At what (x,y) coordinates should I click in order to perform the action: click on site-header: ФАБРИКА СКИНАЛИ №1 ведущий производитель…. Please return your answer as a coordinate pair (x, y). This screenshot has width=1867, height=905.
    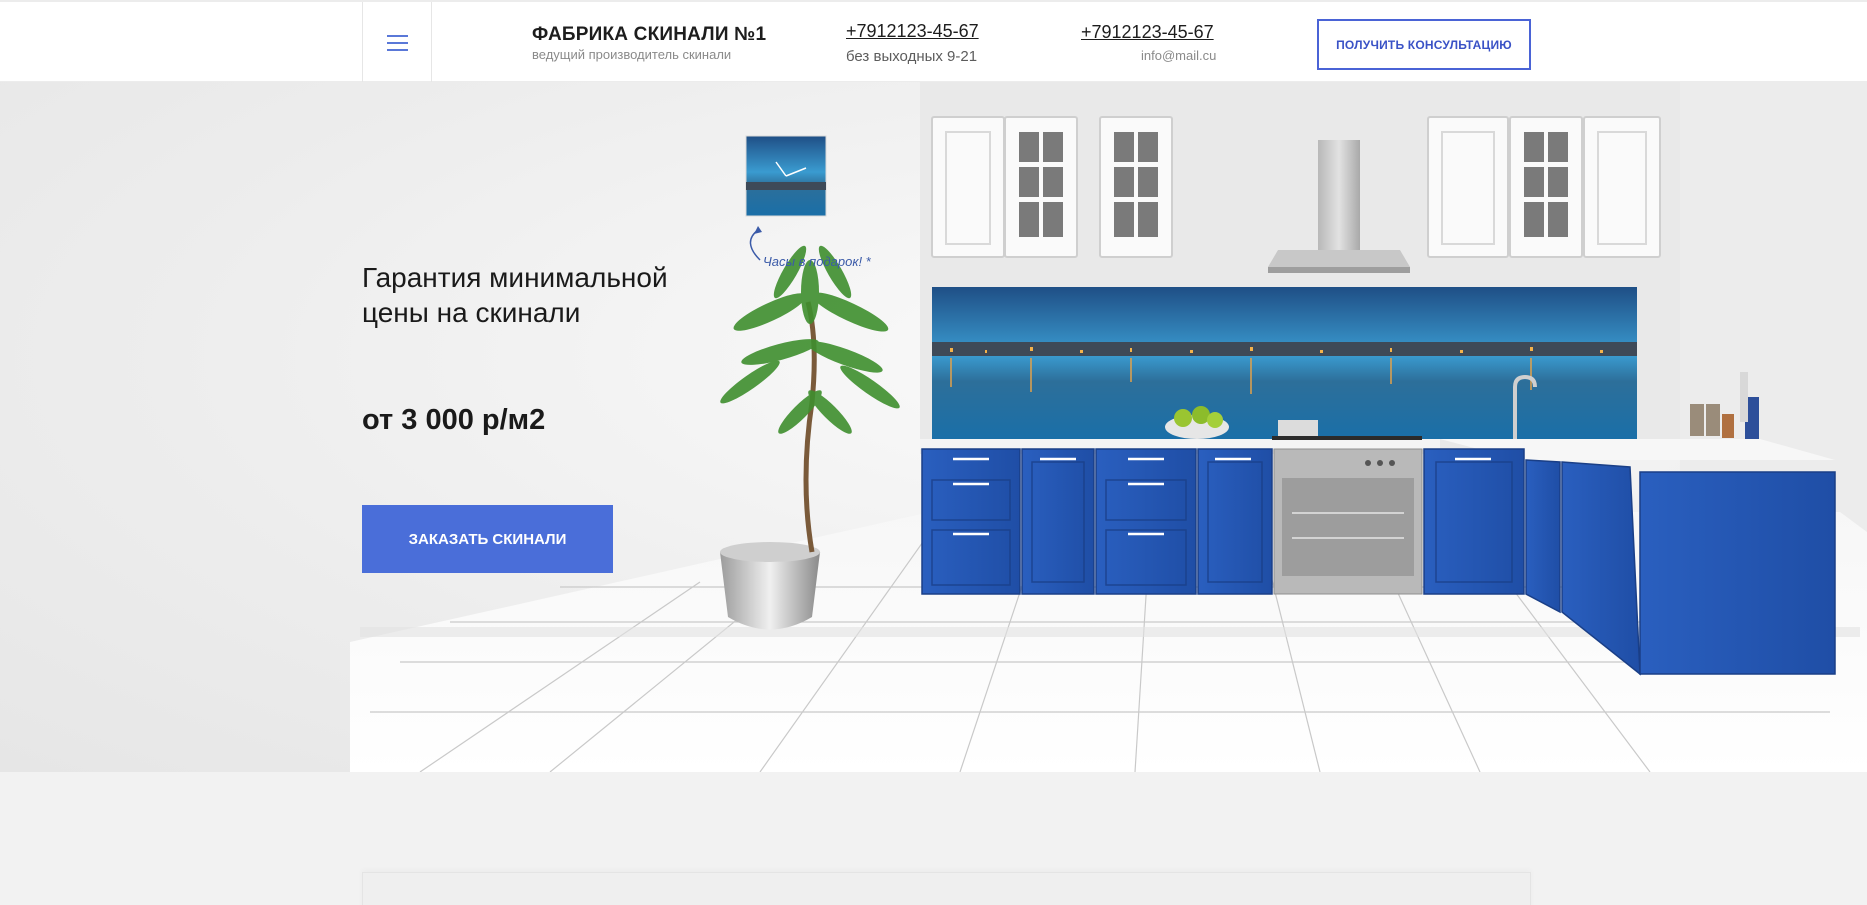
    Looking at the image, I should click on (933, 41).